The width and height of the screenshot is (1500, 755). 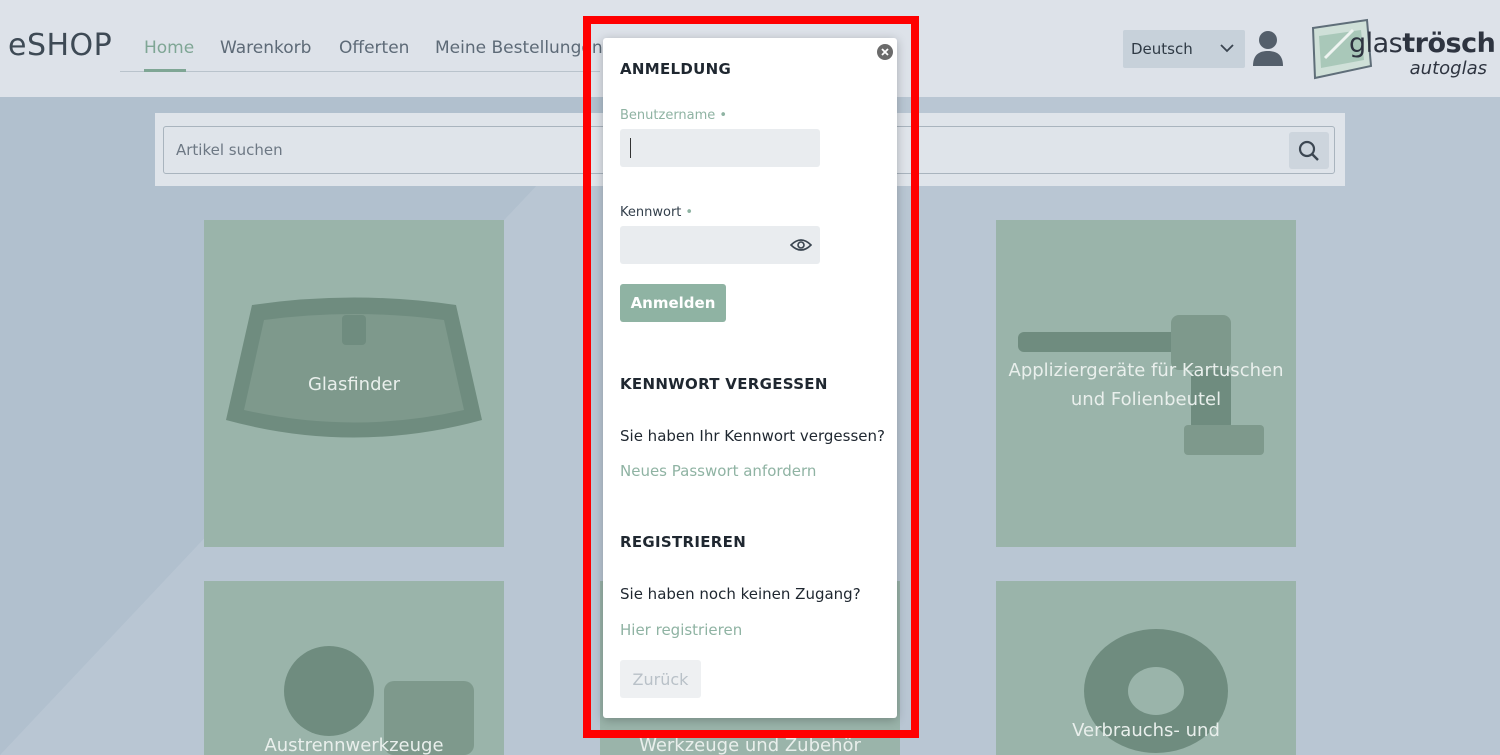 What do you see at coordinates (265, 48) in the screenshot?
I see `nav-warenkorb: Warenkorb` at bounding box center [265, 48].